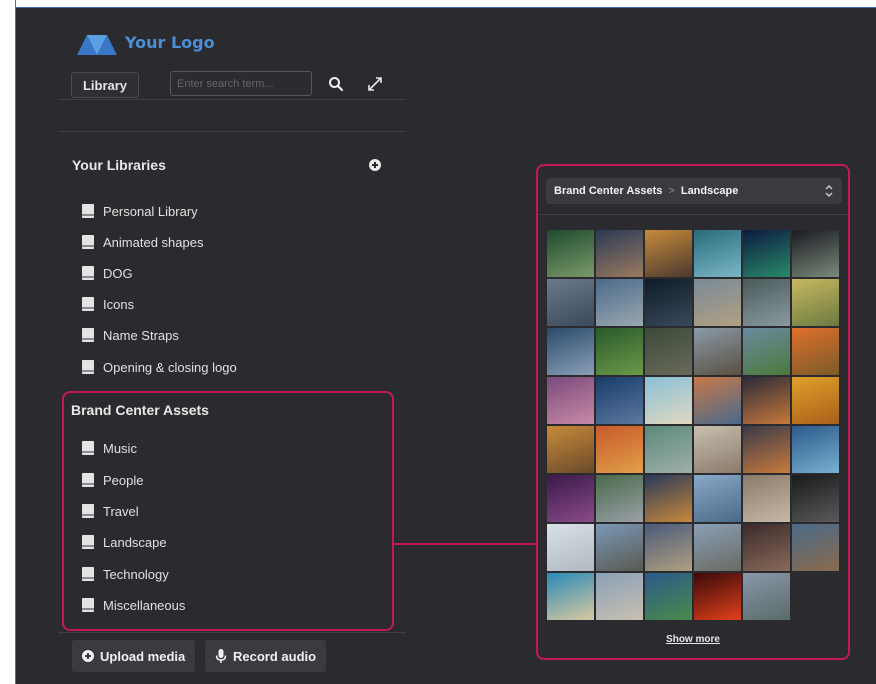 The height and width of the screenshot is (684, 876). Describe the element at coordinates (135, 542) in the screenshot. I see `brand-item-label: Landscape` at that location.